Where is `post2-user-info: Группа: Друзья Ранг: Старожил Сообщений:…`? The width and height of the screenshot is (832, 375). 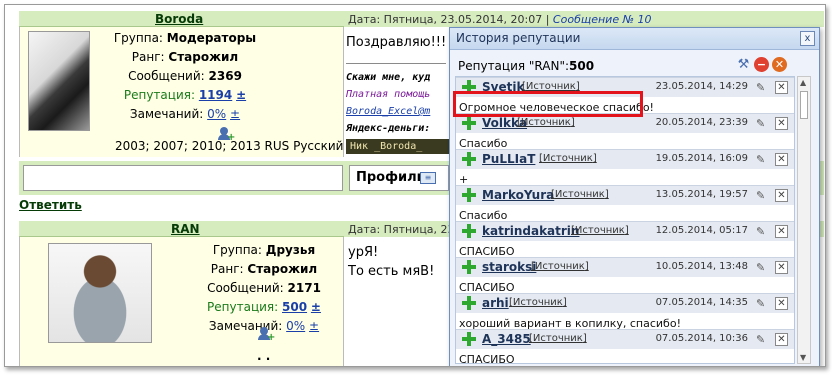 post2-user-info: Группа: Друзья Ранг: Старожил Сообщений:… is located at coordinates (264, 288).